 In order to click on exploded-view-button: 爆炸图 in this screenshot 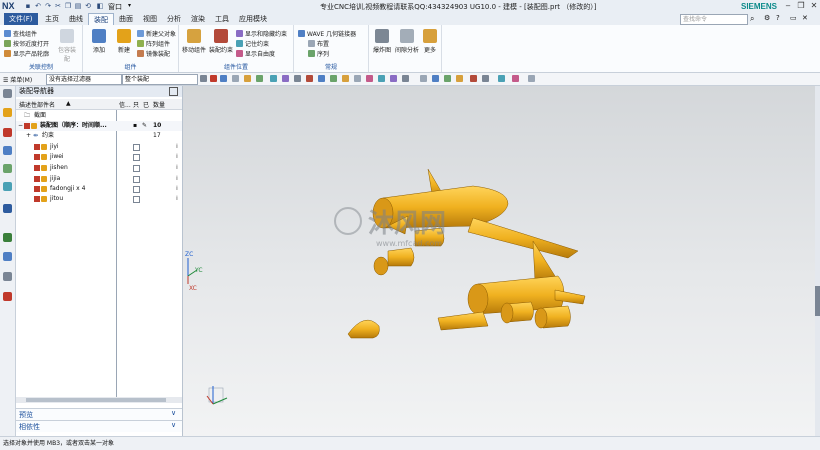, I will do `click(382, 41)`.